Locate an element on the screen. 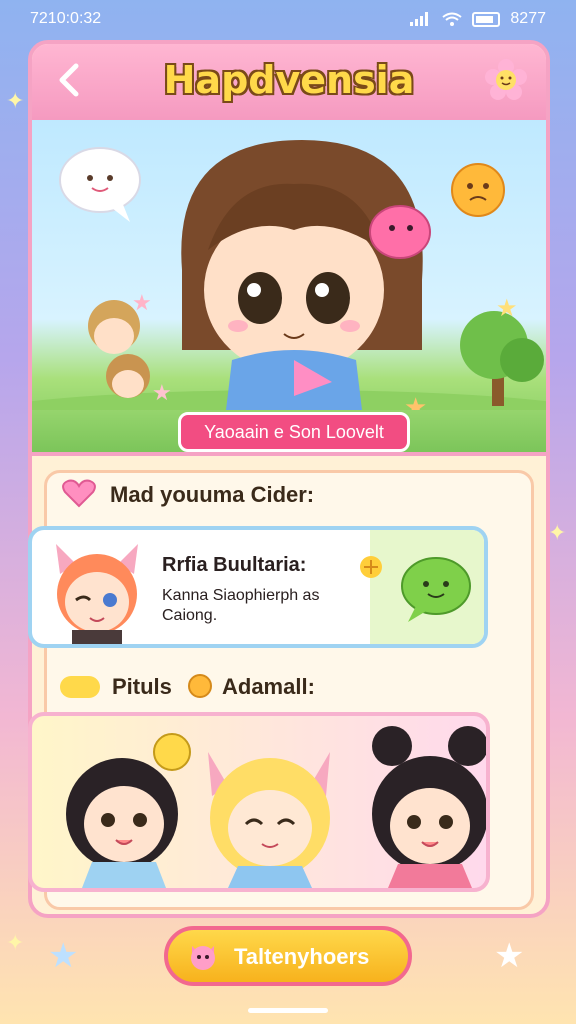 This screenshot has height=1024, width=576. character-description: Kanna Siaophierph as Caiong. is located at coordinates (241, 605).